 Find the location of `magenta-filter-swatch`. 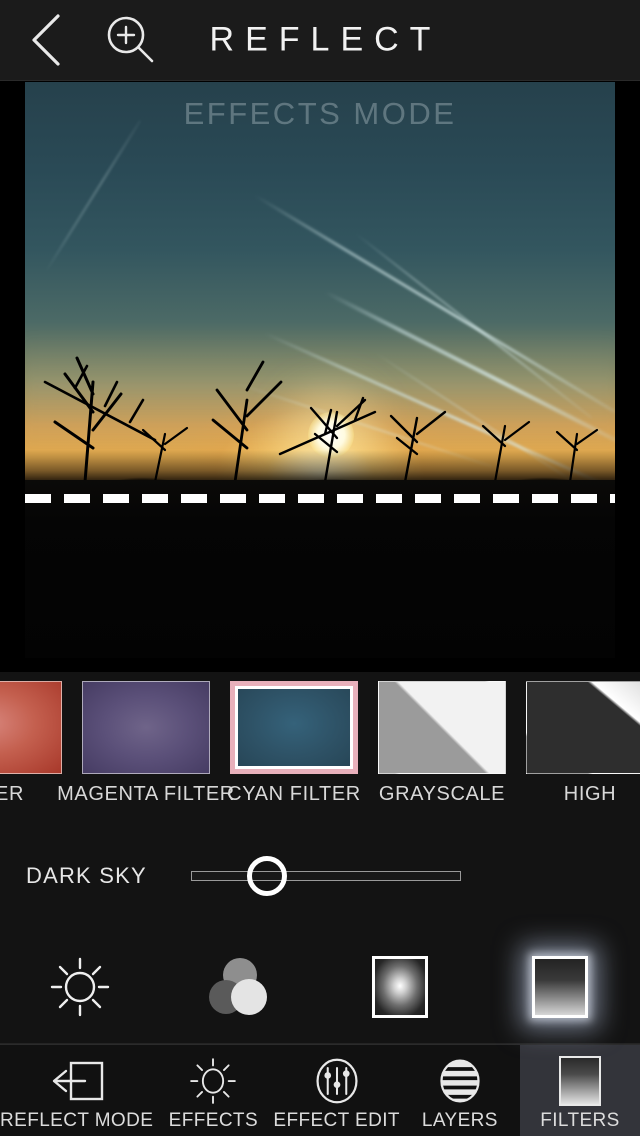

magenta-filter-swatch is located at coordinates (146, 727).